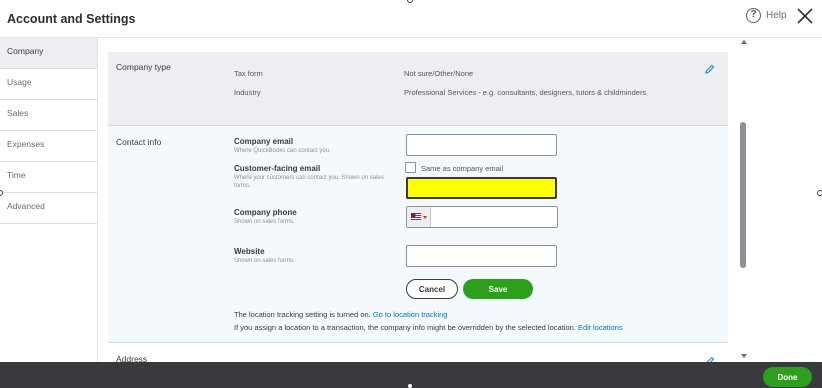  Describe the element at coordinates (410, 167) in the screenshot. I see `same-as-company-email-checkbox` at that location.